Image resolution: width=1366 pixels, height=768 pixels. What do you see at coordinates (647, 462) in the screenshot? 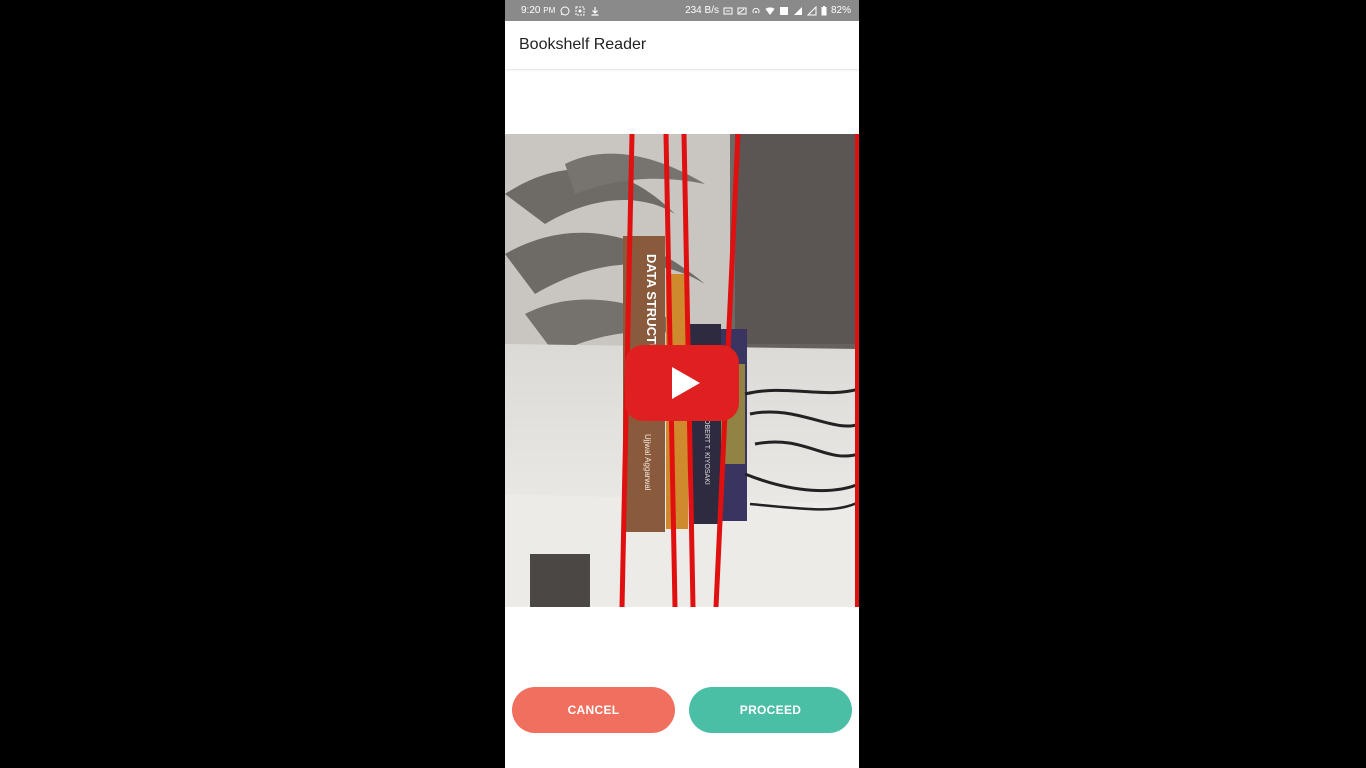
I see `book-spine-author-1: Ujjwal Aggarwal` at bounding box center [647, 462].